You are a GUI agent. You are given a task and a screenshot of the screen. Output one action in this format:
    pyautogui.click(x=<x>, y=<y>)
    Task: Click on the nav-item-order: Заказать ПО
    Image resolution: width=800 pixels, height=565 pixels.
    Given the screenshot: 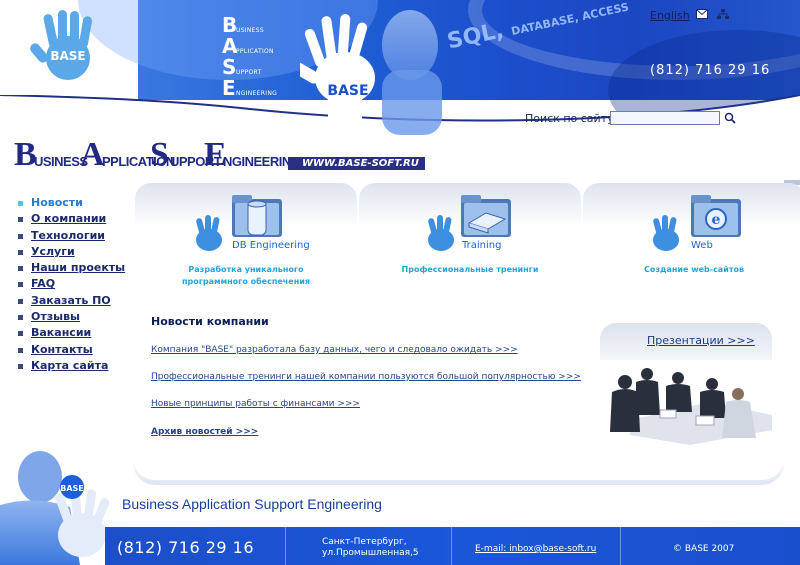 What is the action you would take?
    pyautogui.click(x=70, y=302)
    